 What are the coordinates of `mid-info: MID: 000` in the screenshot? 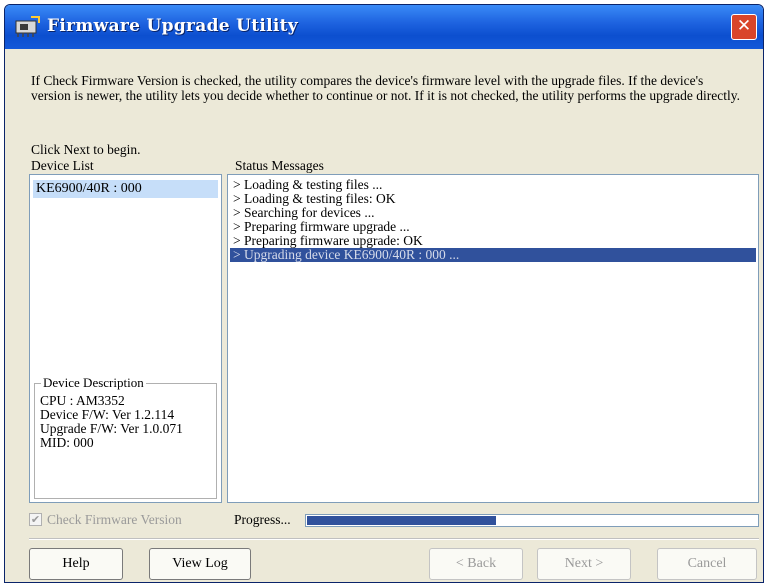 It's located at (67, 442).